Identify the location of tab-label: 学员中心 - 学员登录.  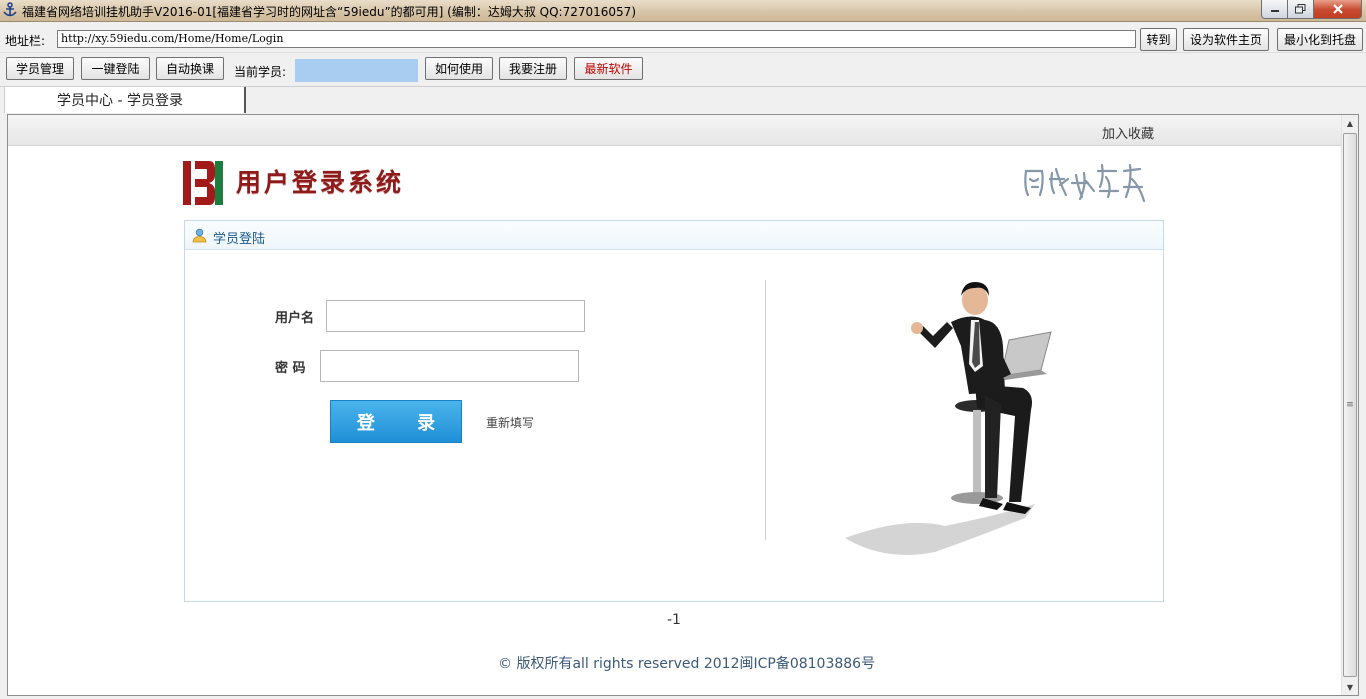
(120, 101).